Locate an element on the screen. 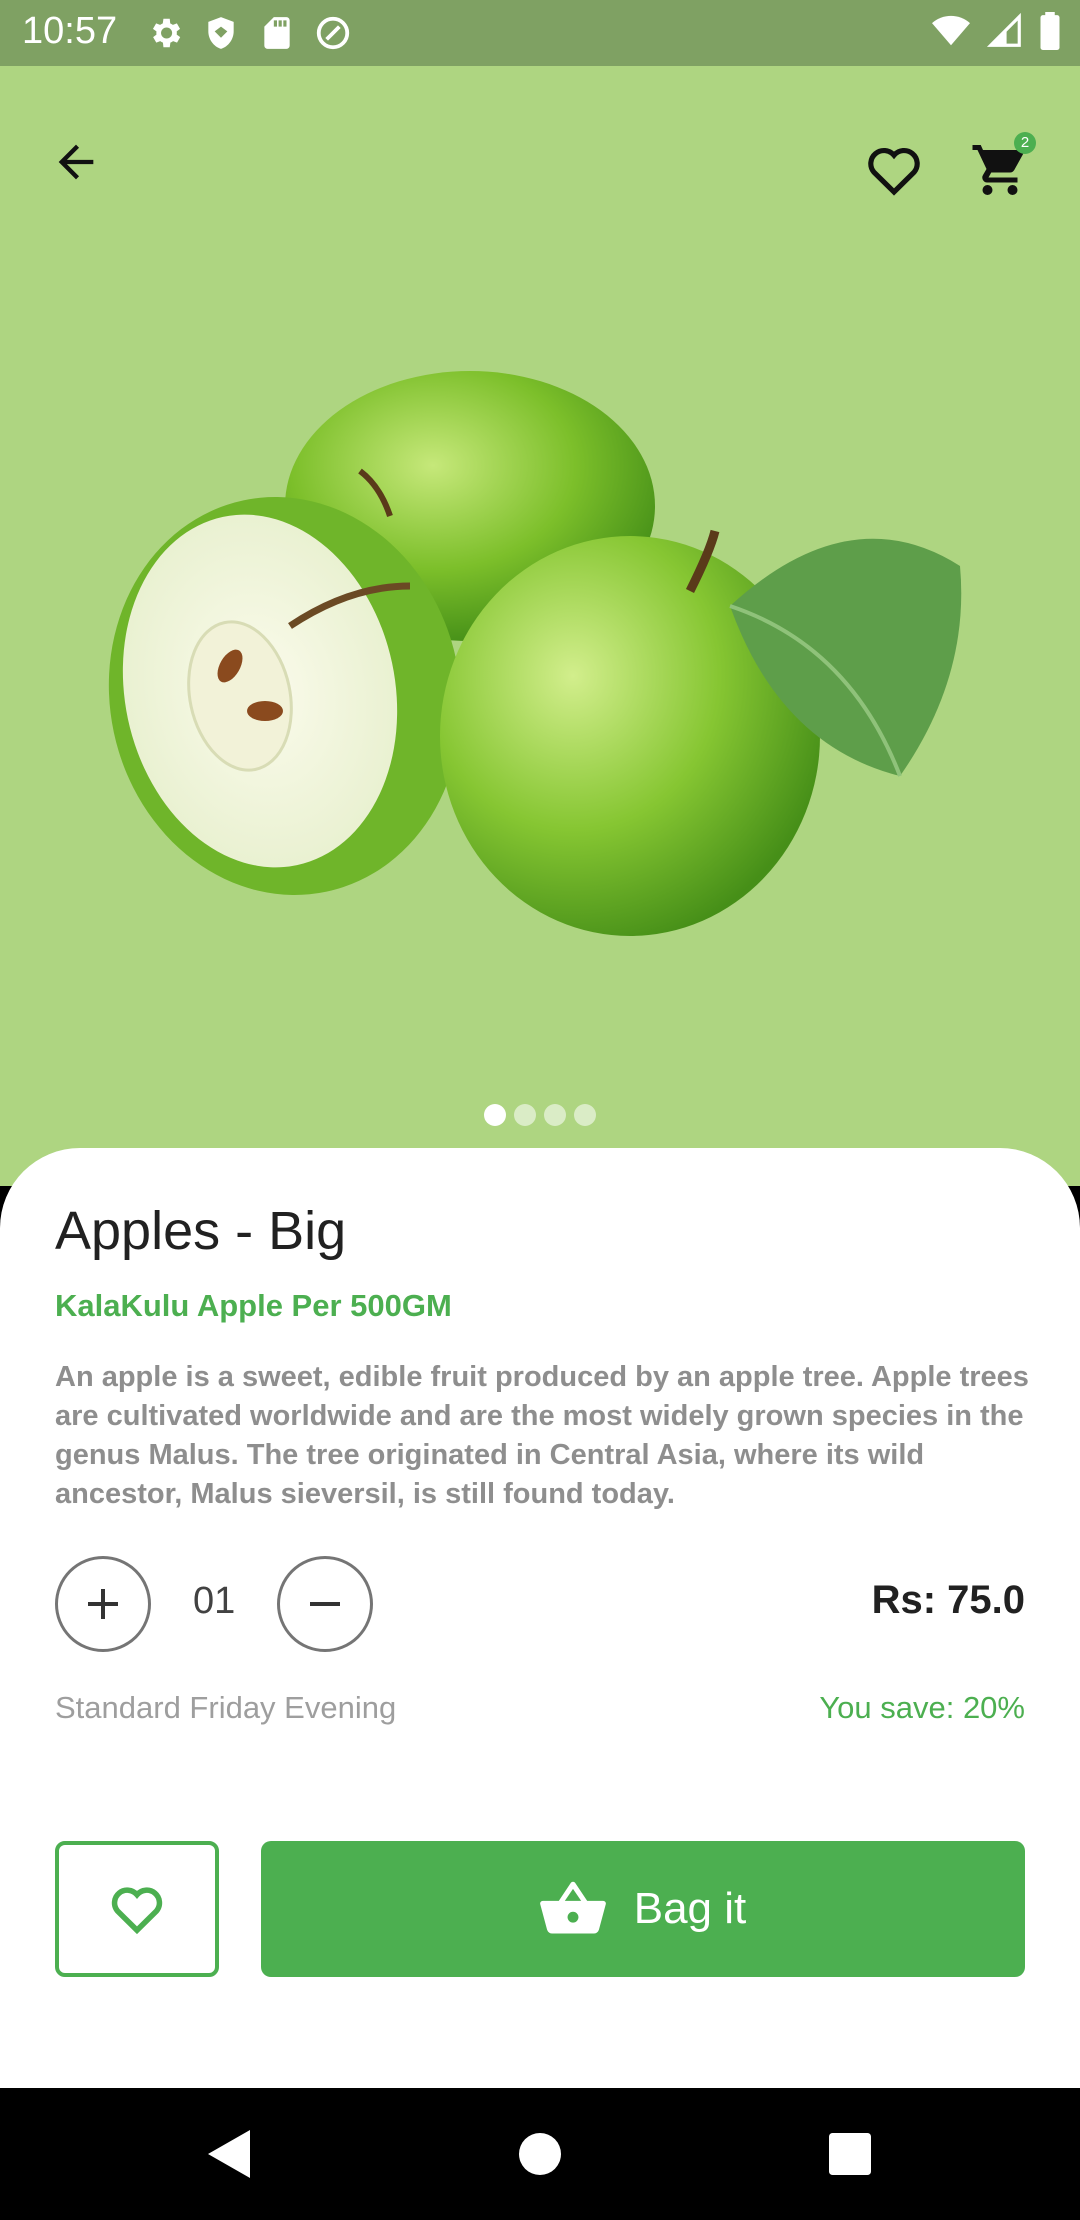 The width and height of the screenshot is (1080, 2220). arrow-left-icon is located at coordinates (76, 162).